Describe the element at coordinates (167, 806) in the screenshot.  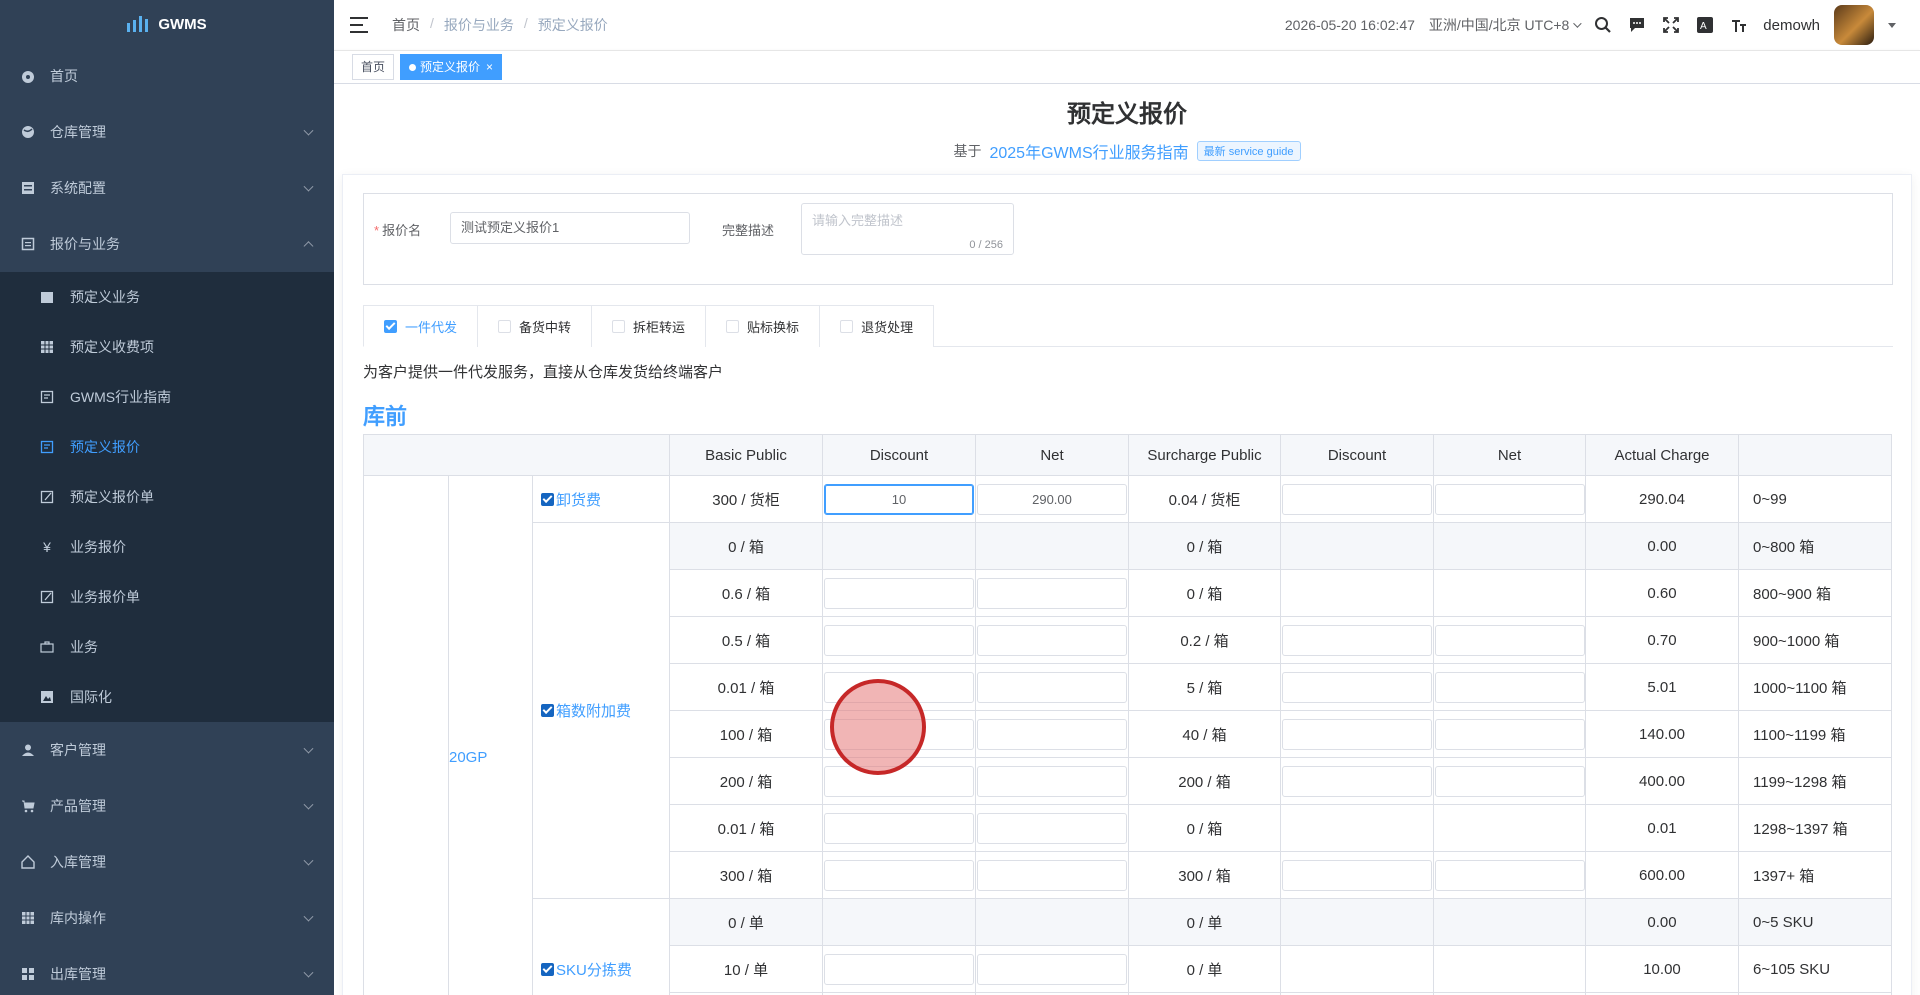
I see `sidebar-item-products: 产品管理` at that location.